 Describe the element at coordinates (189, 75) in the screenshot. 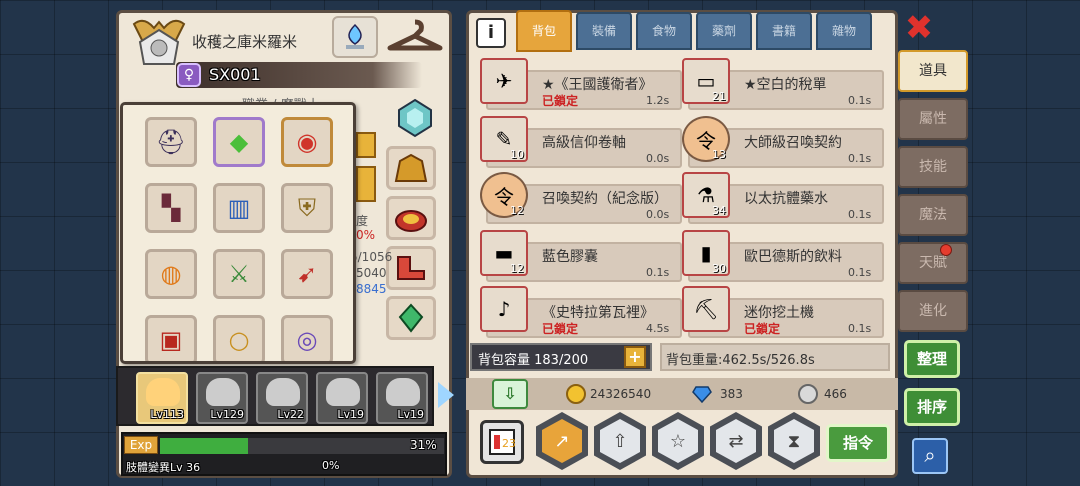

I see `gender-badge-icon: ♀` at that location.